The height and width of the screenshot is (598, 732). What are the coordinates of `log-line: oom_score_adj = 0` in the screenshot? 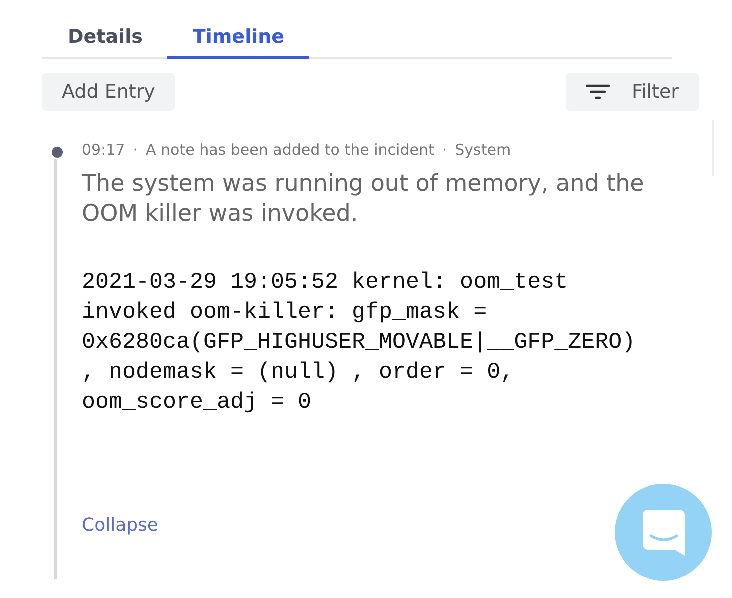 It's located at (197, 402).